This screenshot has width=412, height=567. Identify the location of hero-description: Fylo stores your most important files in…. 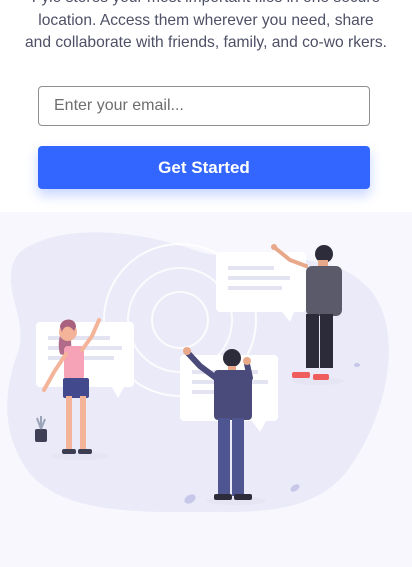
(206, 27).